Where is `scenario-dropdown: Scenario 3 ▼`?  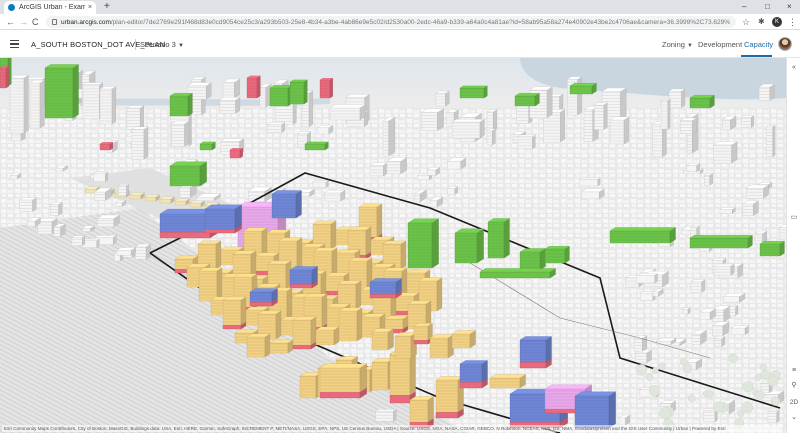 scenario-dropdown: Scenario 3 ▼ is located at coordinates (162, 44).